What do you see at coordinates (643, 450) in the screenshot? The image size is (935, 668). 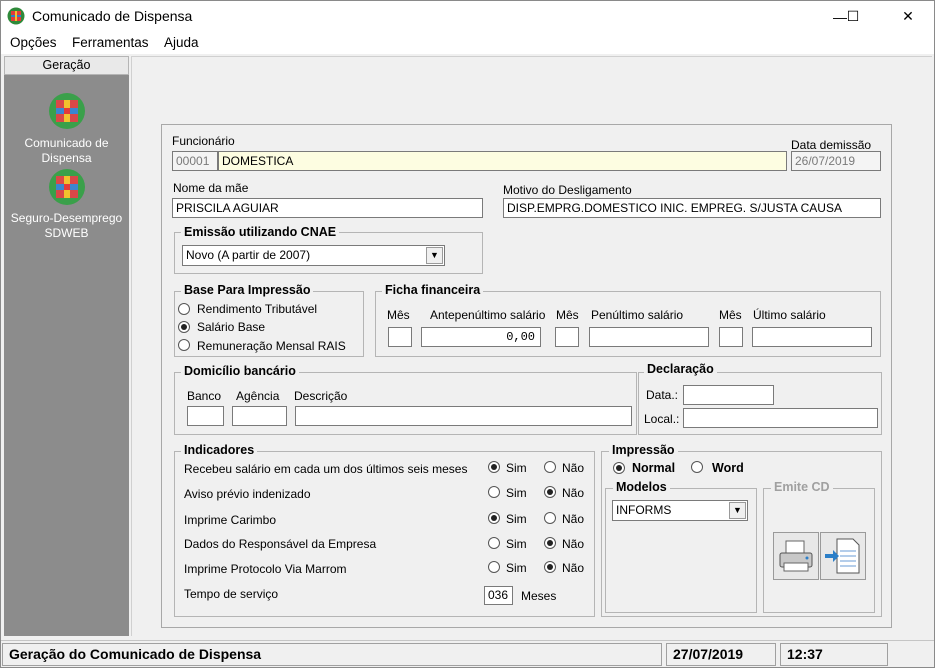 I see `impressao-legend: Impressão` at bounding box center [643, 450].